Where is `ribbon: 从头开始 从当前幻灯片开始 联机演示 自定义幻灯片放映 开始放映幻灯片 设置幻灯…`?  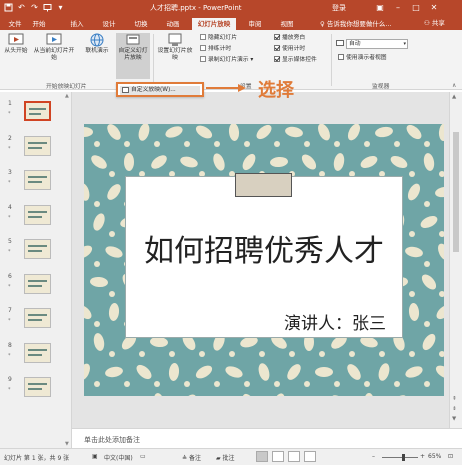 ribbon: 从头开始 从当前幻灯片开始 联机演示 自定义幻灯片放映 开始放映幻灯片 设置幻灯… is located at coordinates (231, 60).